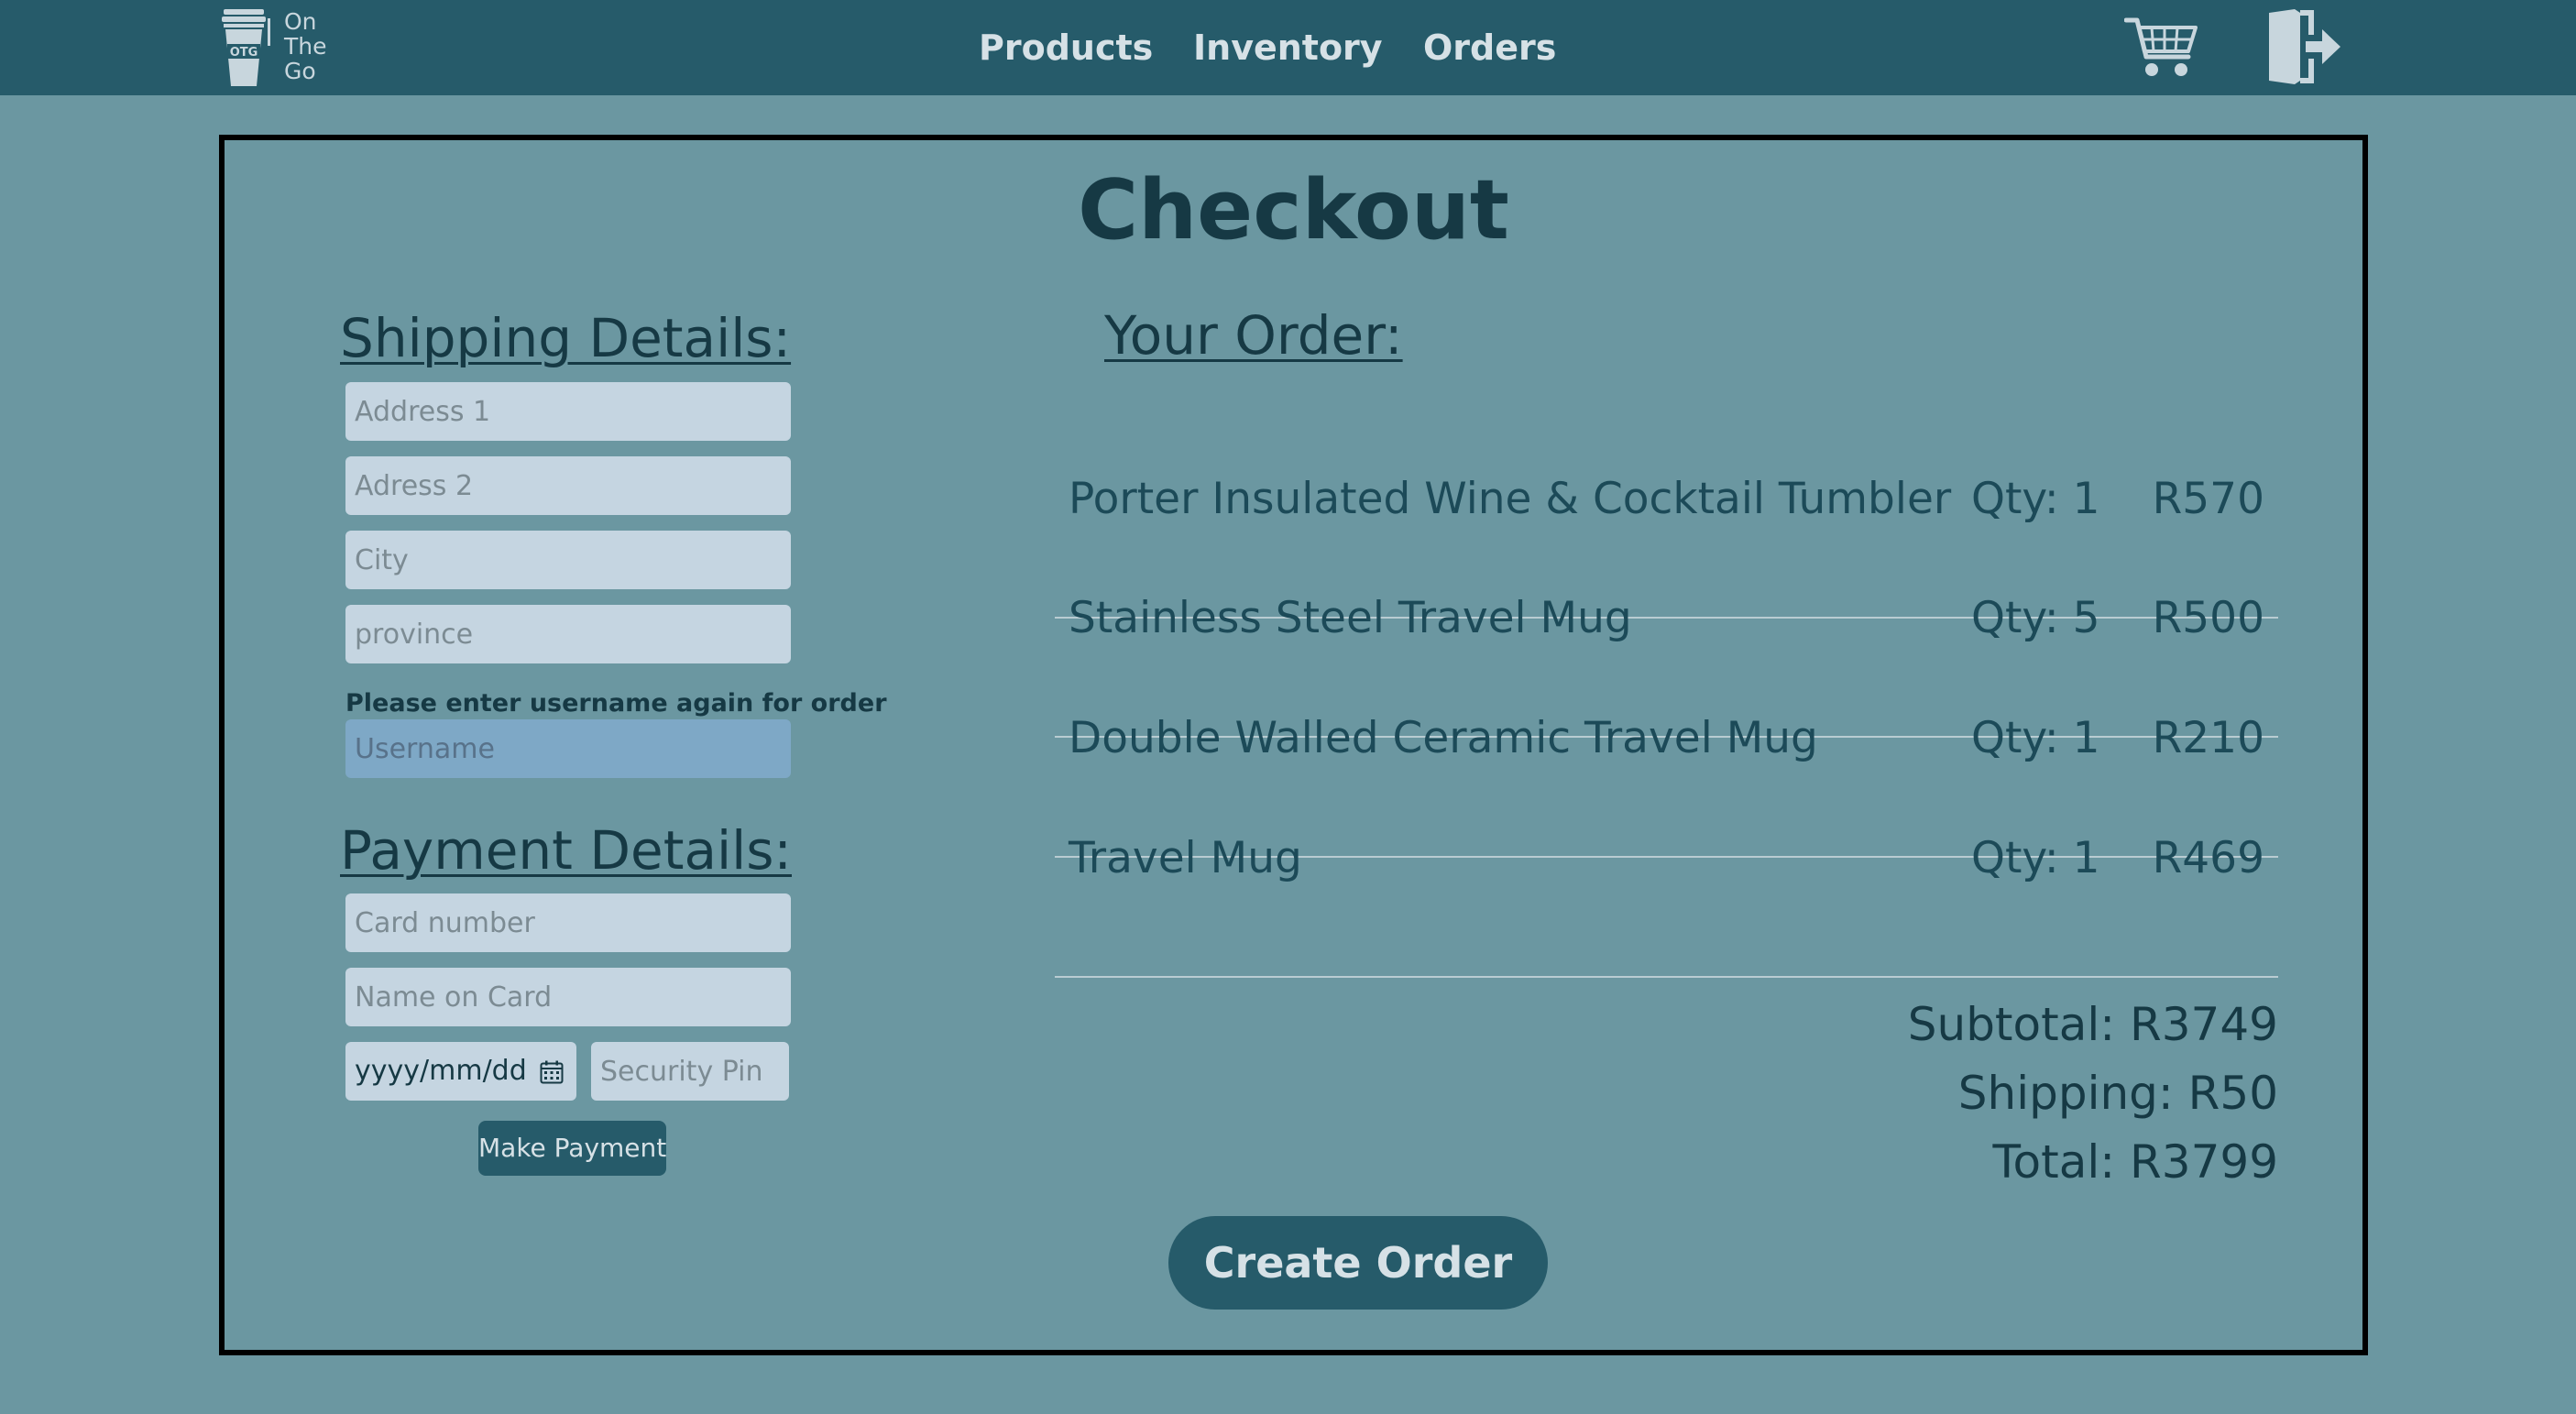 The height and width of the screenshot is (1414, 2576). Describe the element at coordinates (568, 485) in the screenshot. I see `address2-input` at that location.